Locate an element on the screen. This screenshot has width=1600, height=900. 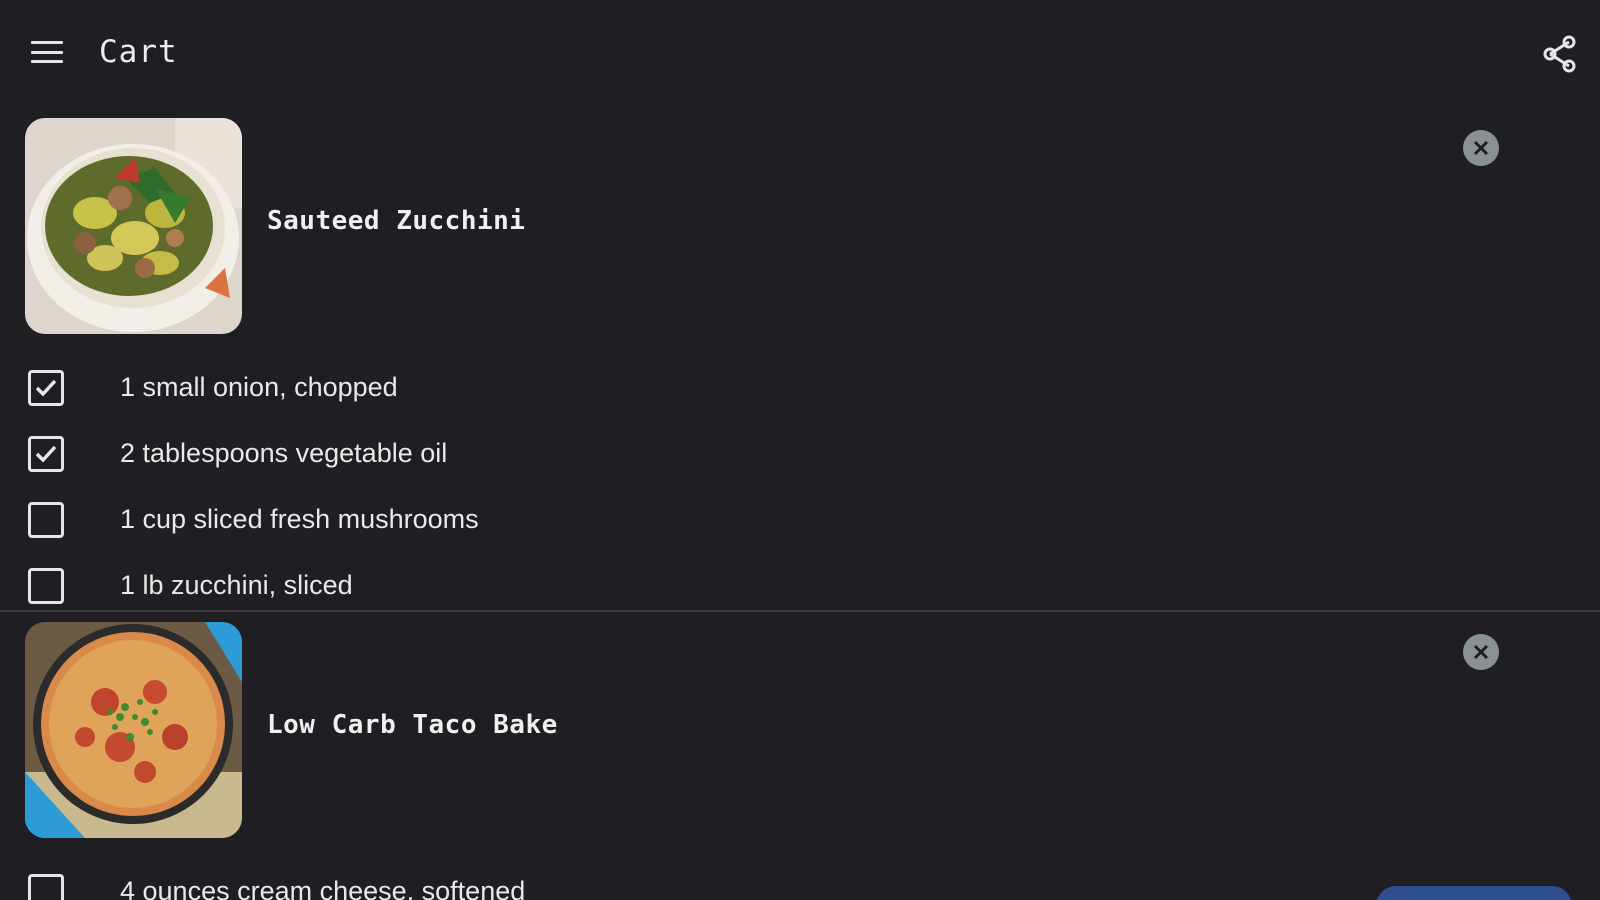
taco-bake-photo is located at coordinates (133, 730).